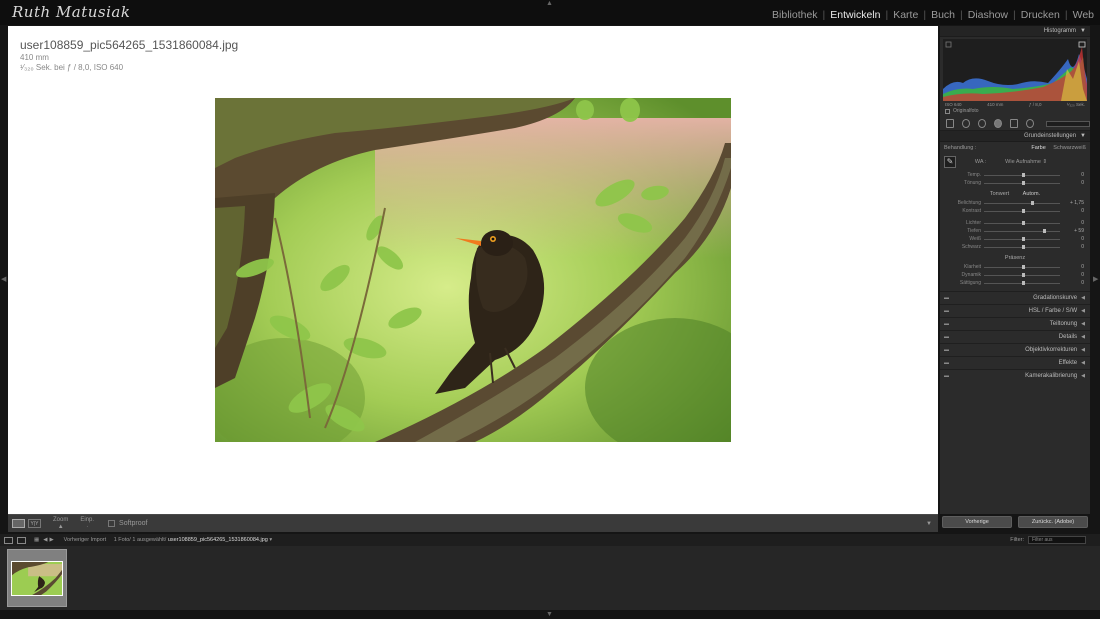 The image size is (1100, 619). What do you see at coordinates (8, 540) in the screenshot?
I see `main-window-icon` at bounding box center [8, 540].